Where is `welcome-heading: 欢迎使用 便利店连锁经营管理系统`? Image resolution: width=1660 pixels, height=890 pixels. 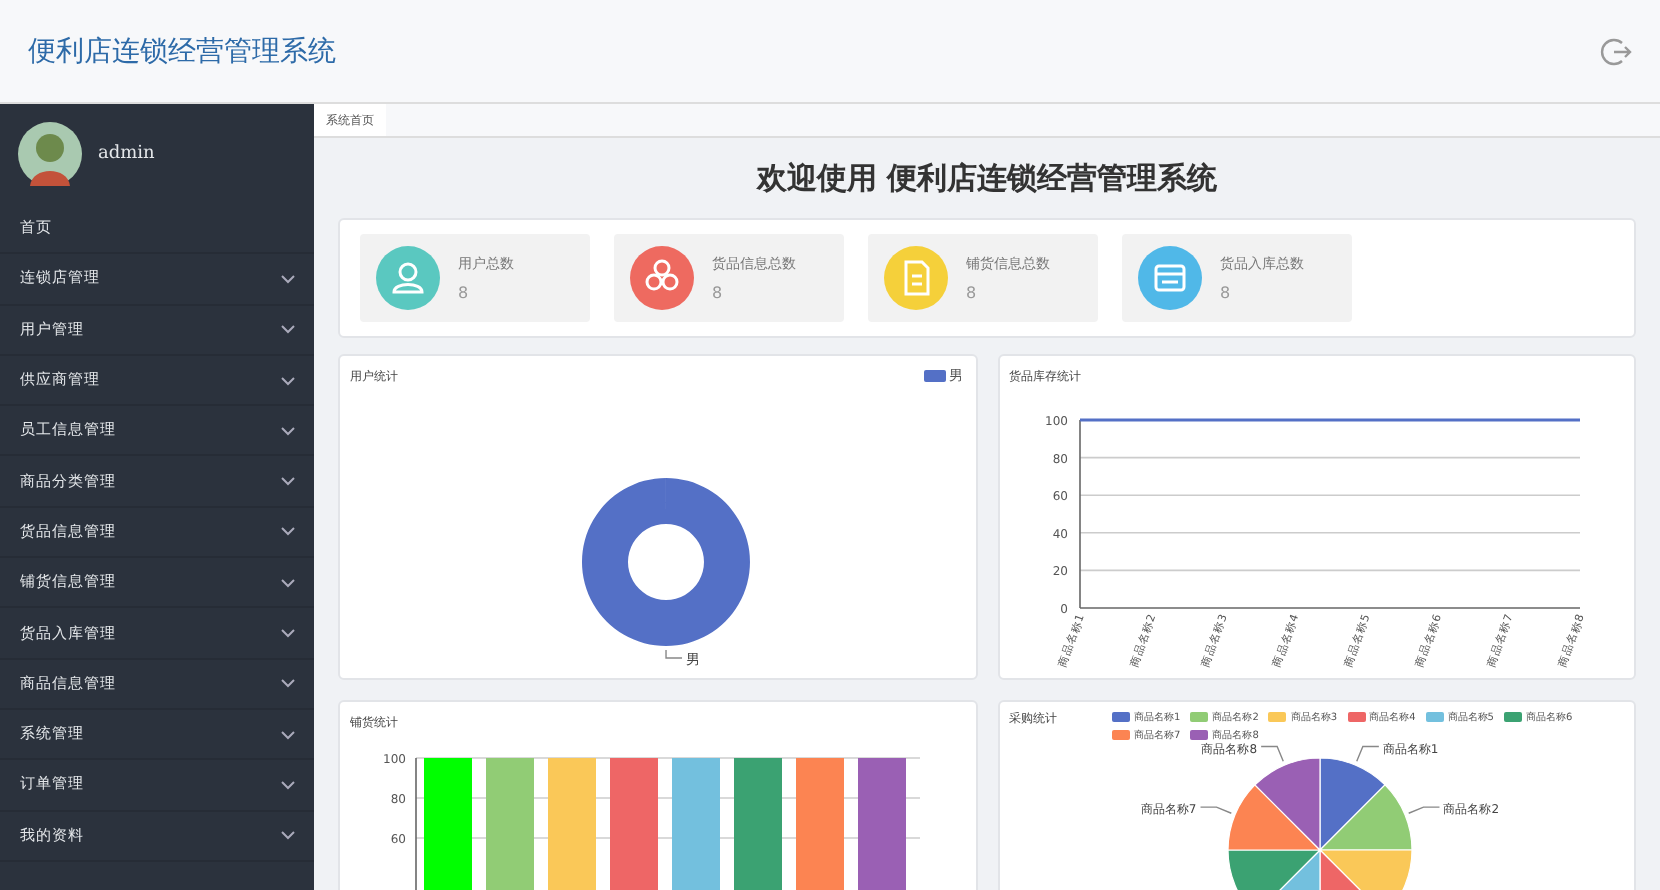 welcome-heading: 欢迎使用 便利店连锁经营管理系统 is located at coordinates (987, 178).